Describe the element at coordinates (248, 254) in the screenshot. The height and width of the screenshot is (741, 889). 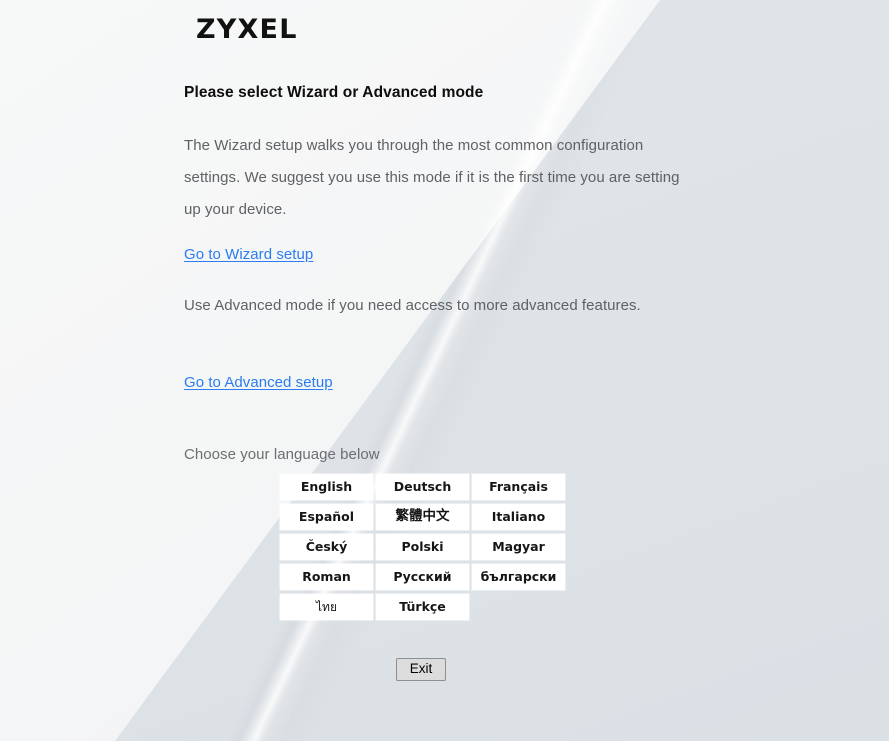
I see `go-to-wizard-setup-link: Go to Wizard setup` at that location.